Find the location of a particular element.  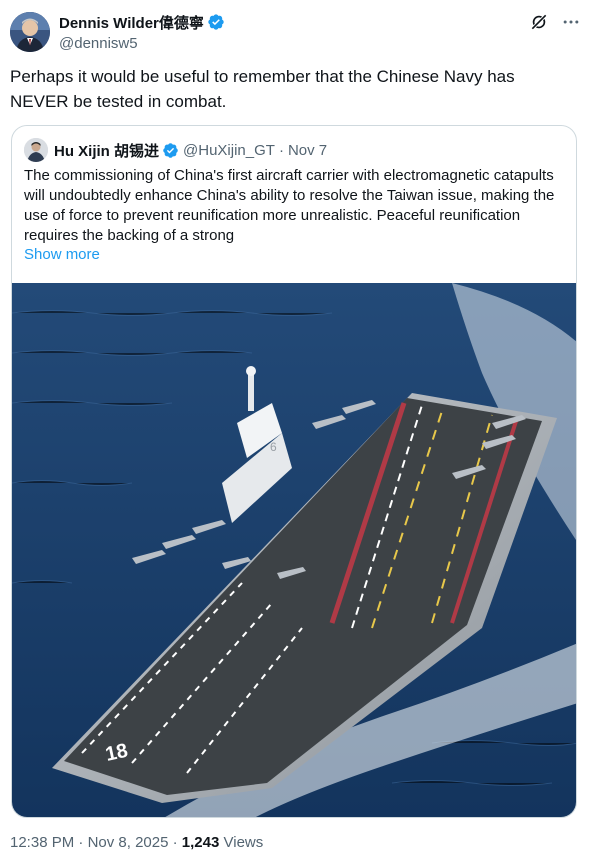

deck-number: 18 is located at coordinates (116, 753).